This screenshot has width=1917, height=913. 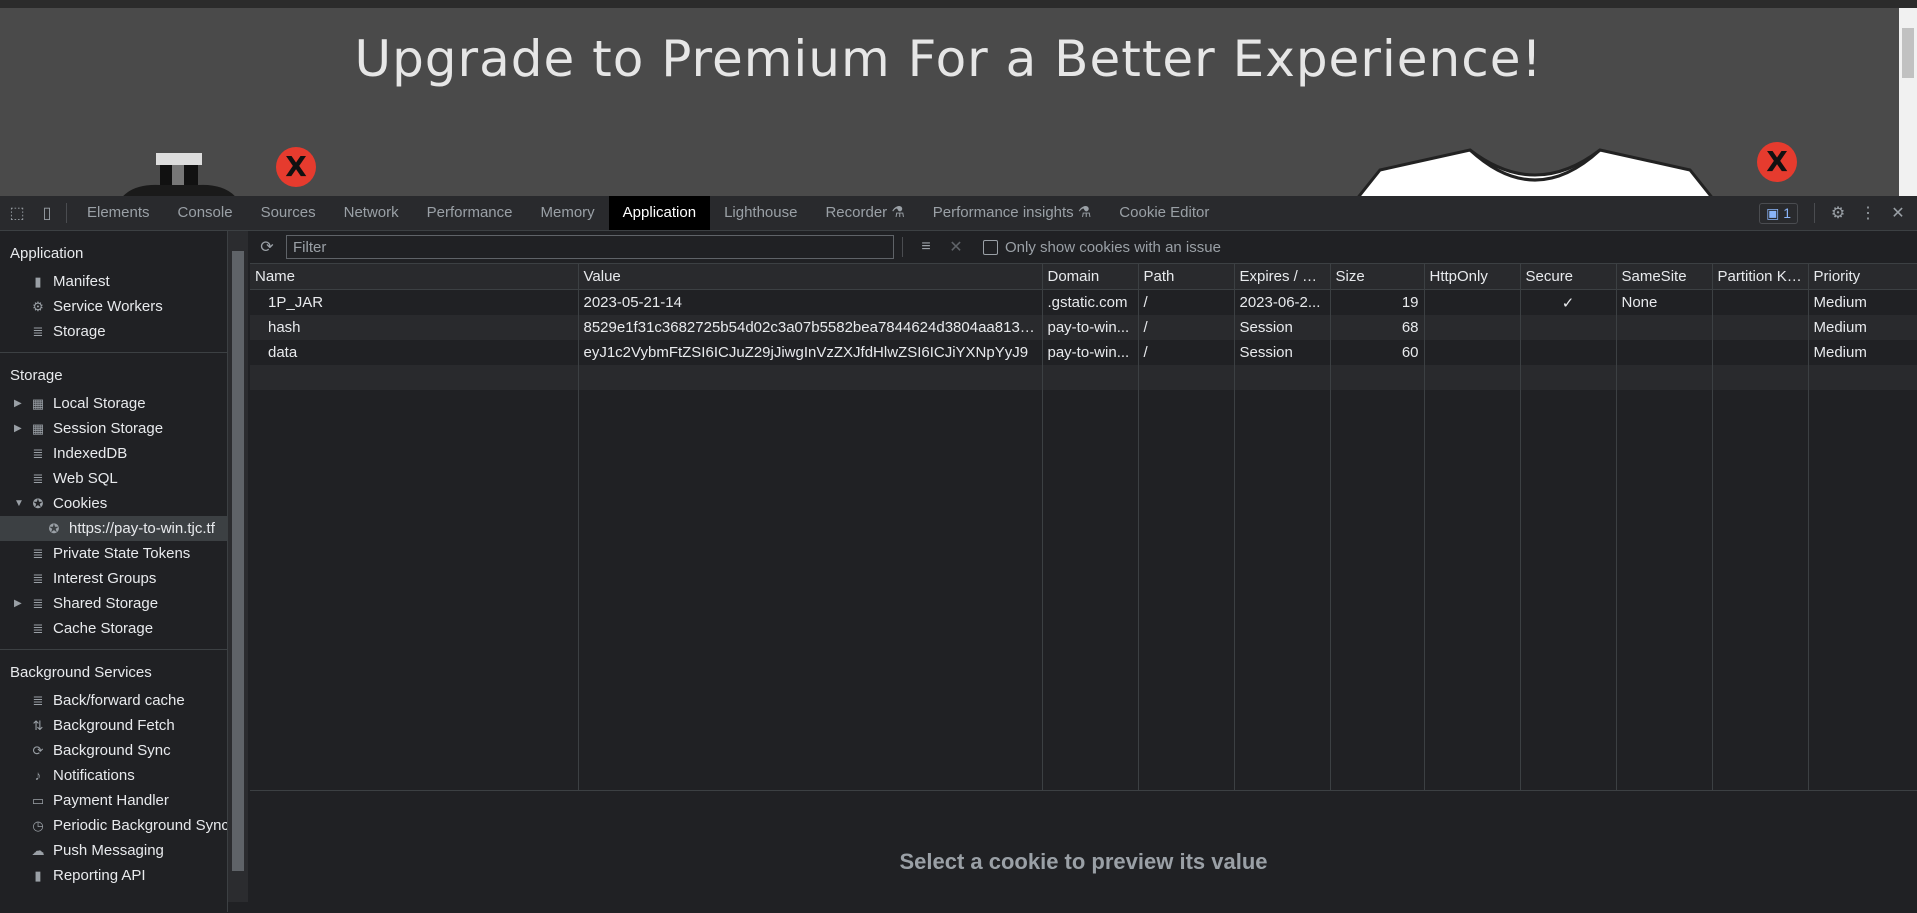 What do you see at coordinates (38, 428) in the screenshot?
I see `table-icon: ▦` at bounding box center [38, 428].